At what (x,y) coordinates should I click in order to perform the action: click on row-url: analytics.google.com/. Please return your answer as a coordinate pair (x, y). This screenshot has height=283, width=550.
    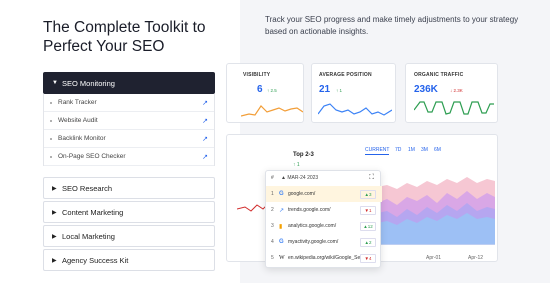
    Looking at the image, I should click on (312, 226).